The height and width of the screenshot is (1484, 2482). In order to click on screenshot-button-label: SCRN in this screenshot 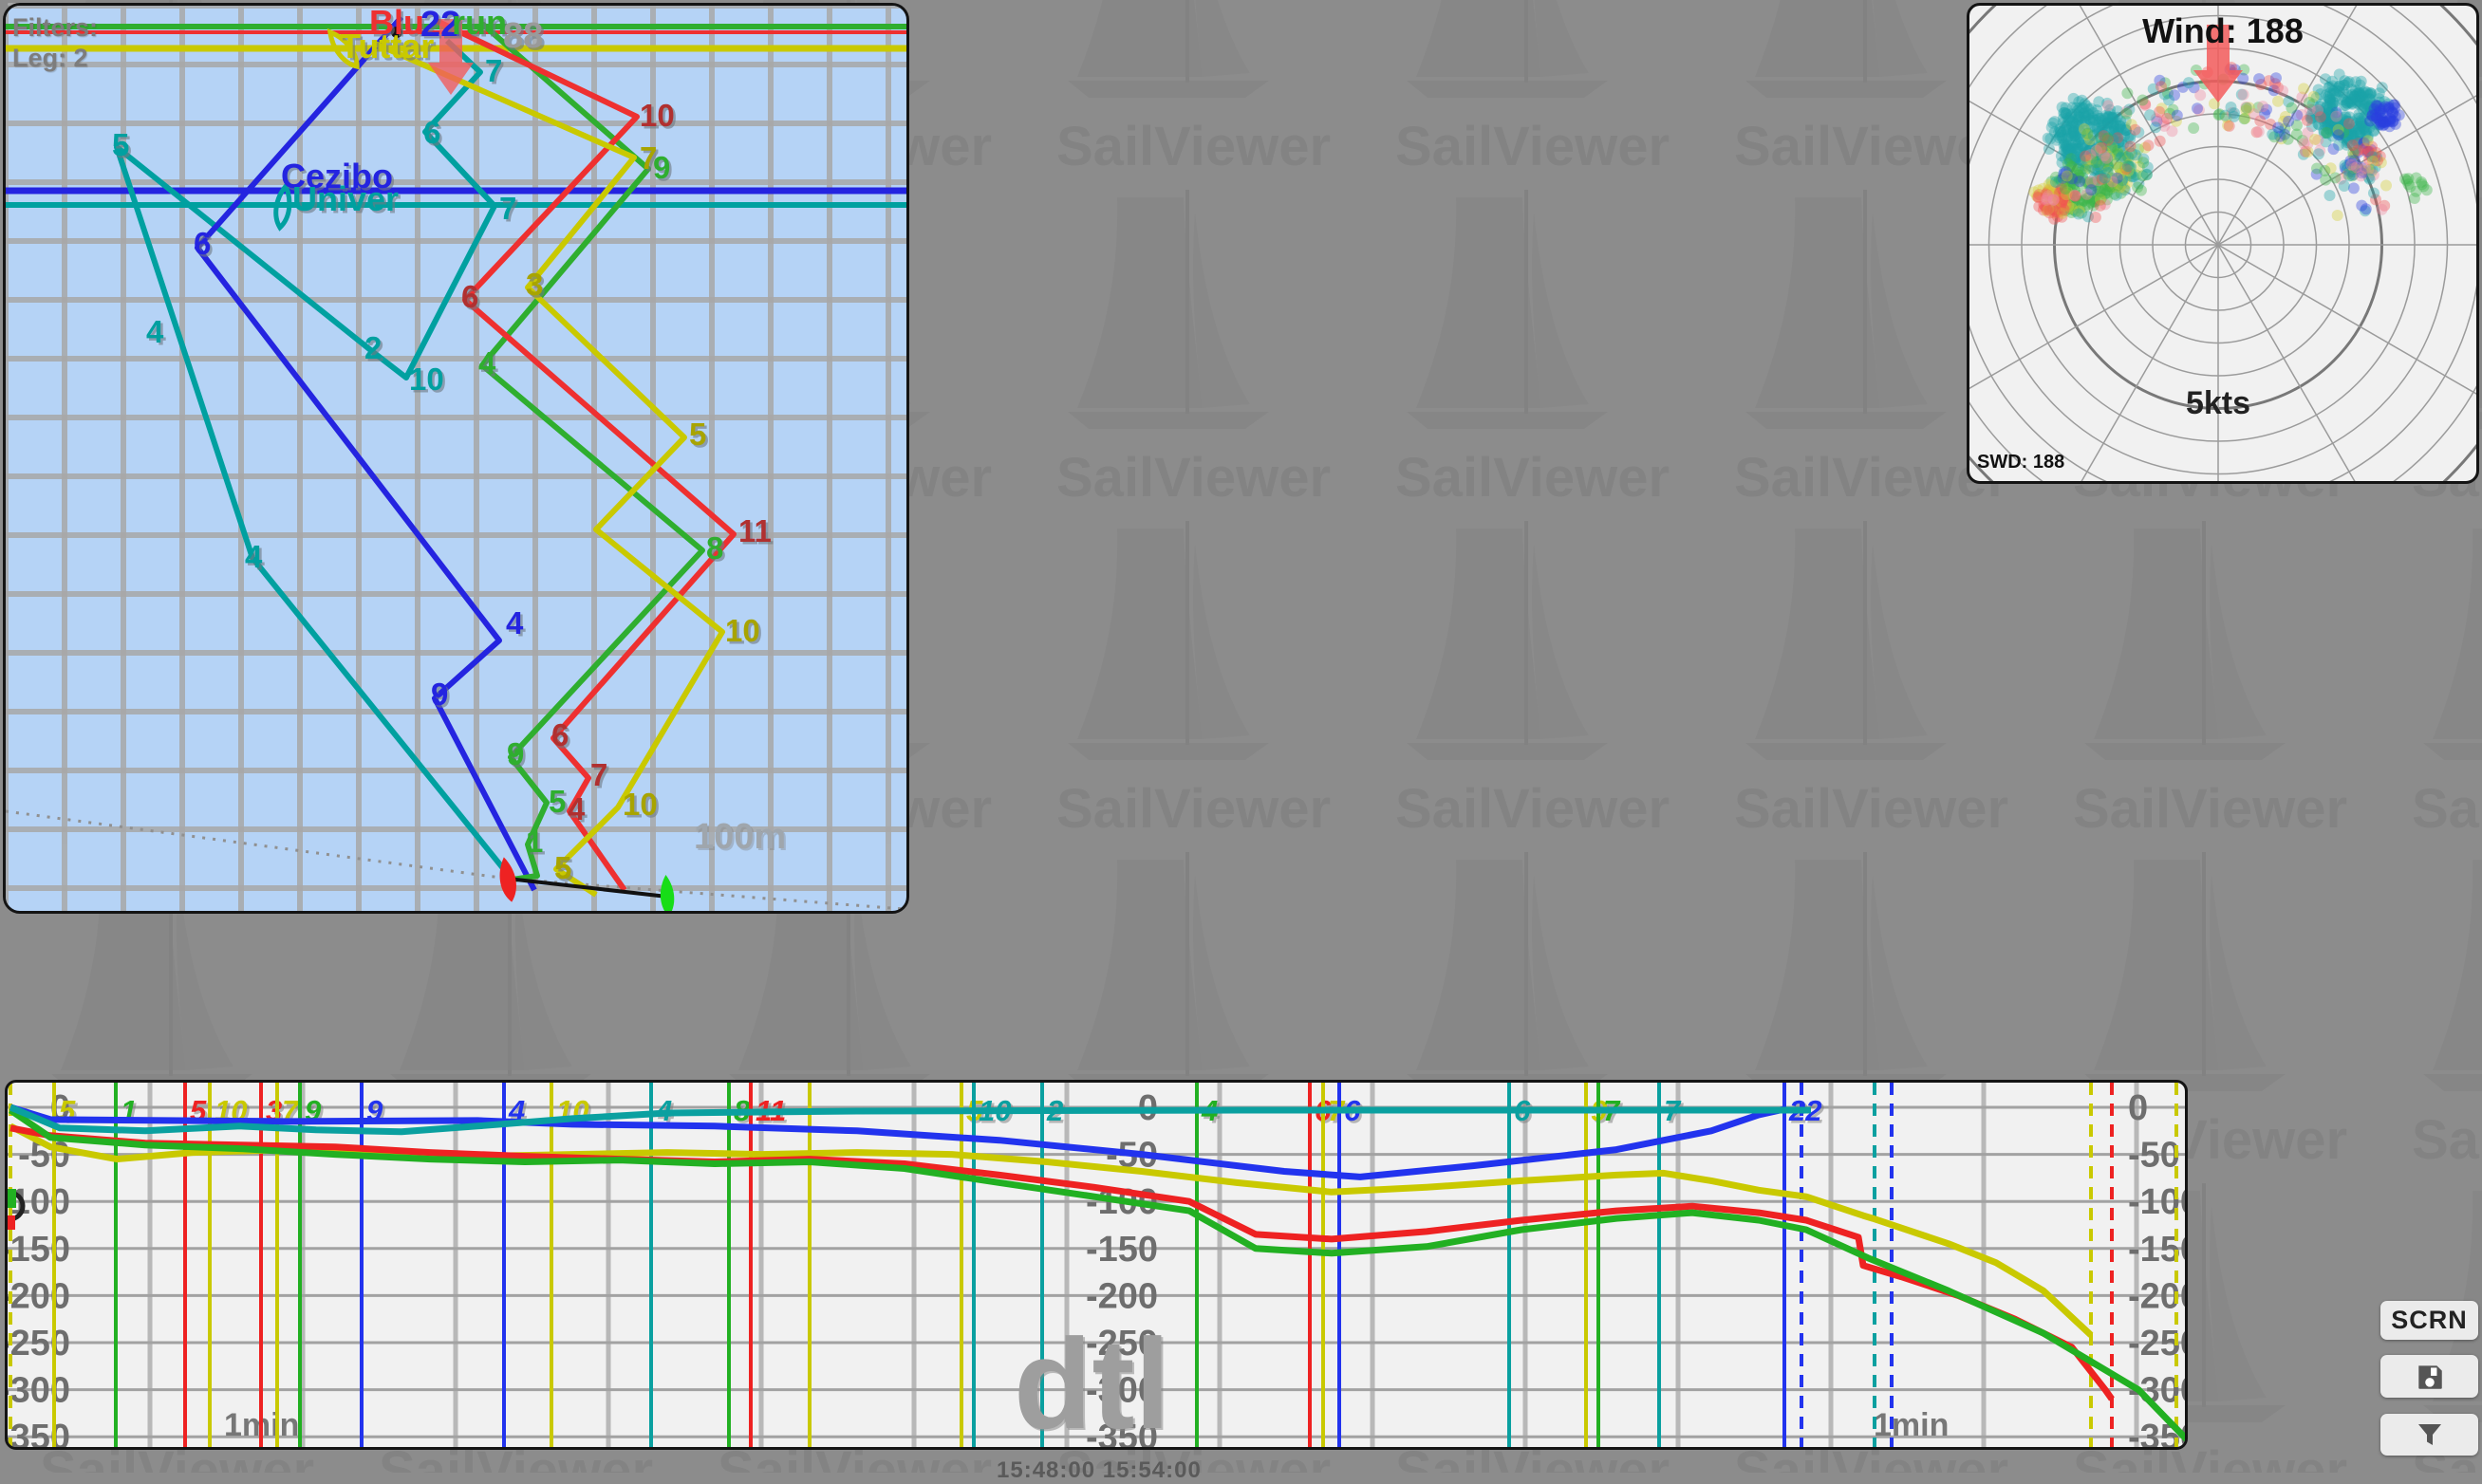, I will do `click(2430, 1320)`.